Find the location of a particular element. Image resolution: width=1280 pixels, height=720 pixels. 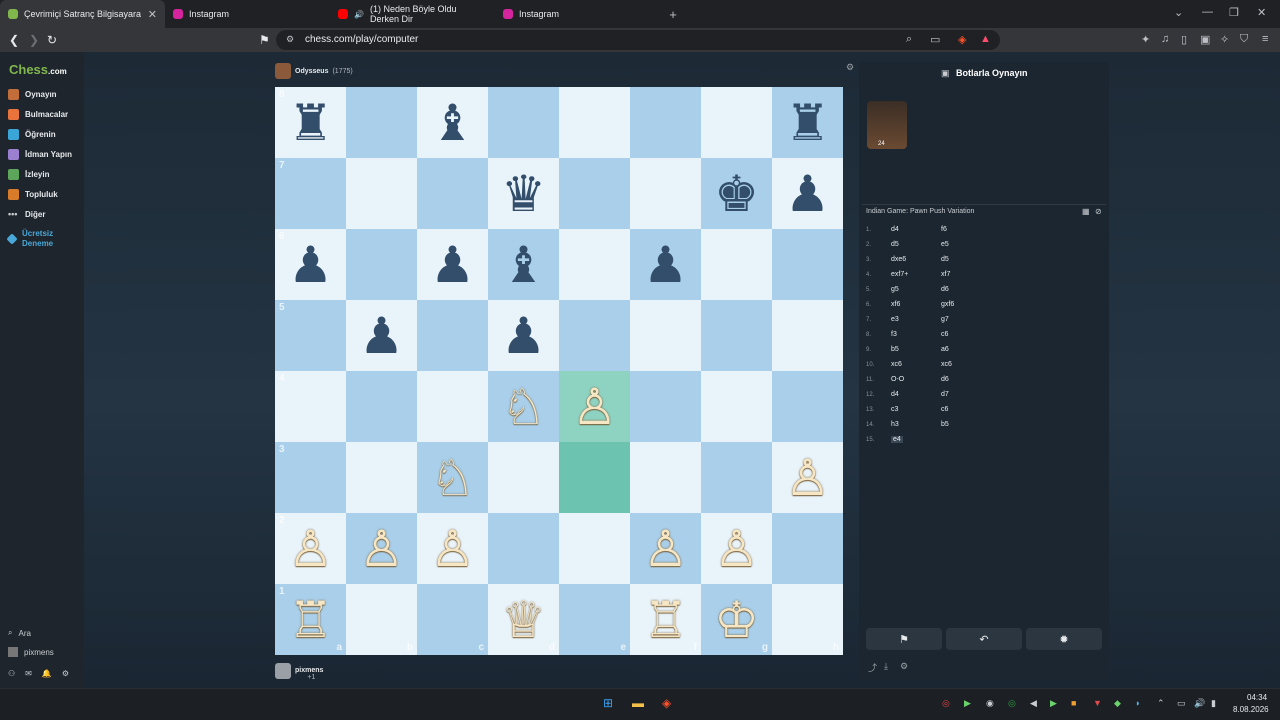

black-move: d7 is located at coordinates (945, 394).